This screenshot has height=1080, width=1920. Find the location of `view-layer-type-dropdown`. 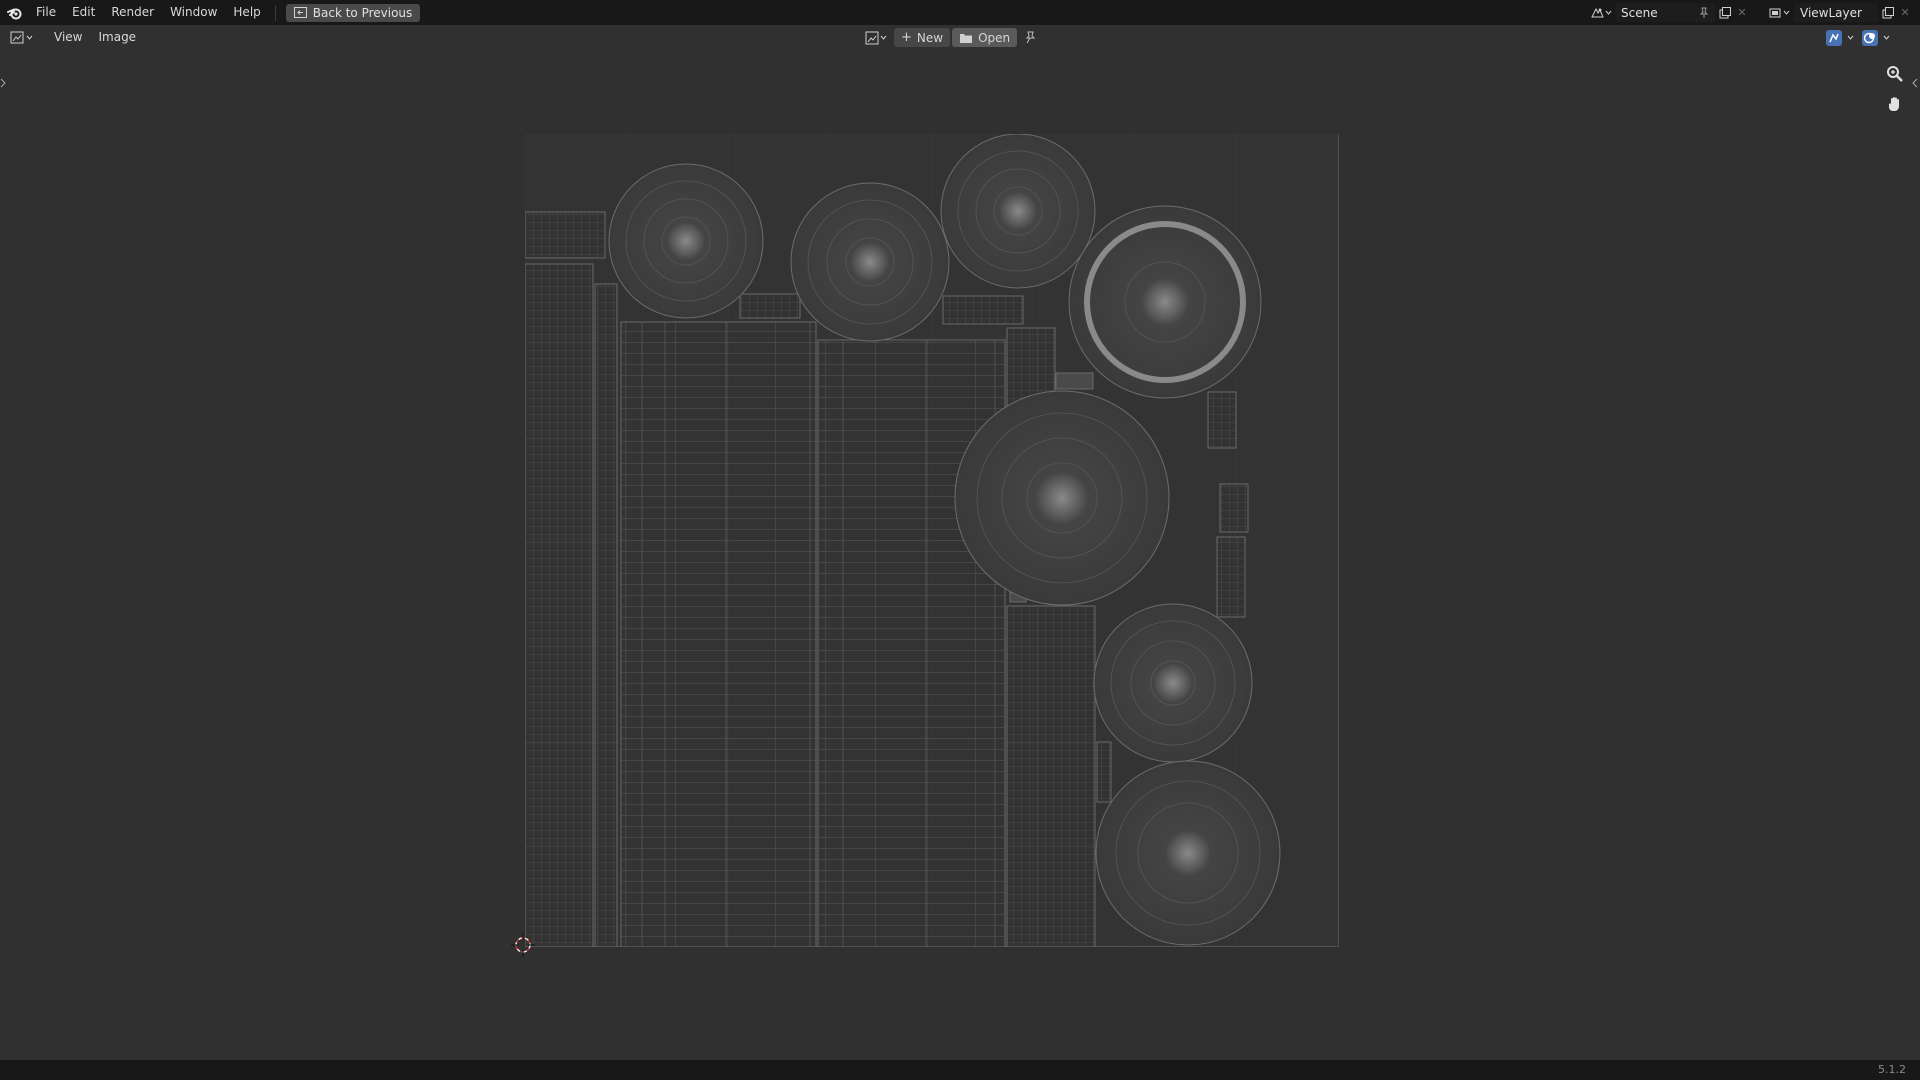

view-layer-type-dropdown is located at coordinates (1780, 12).